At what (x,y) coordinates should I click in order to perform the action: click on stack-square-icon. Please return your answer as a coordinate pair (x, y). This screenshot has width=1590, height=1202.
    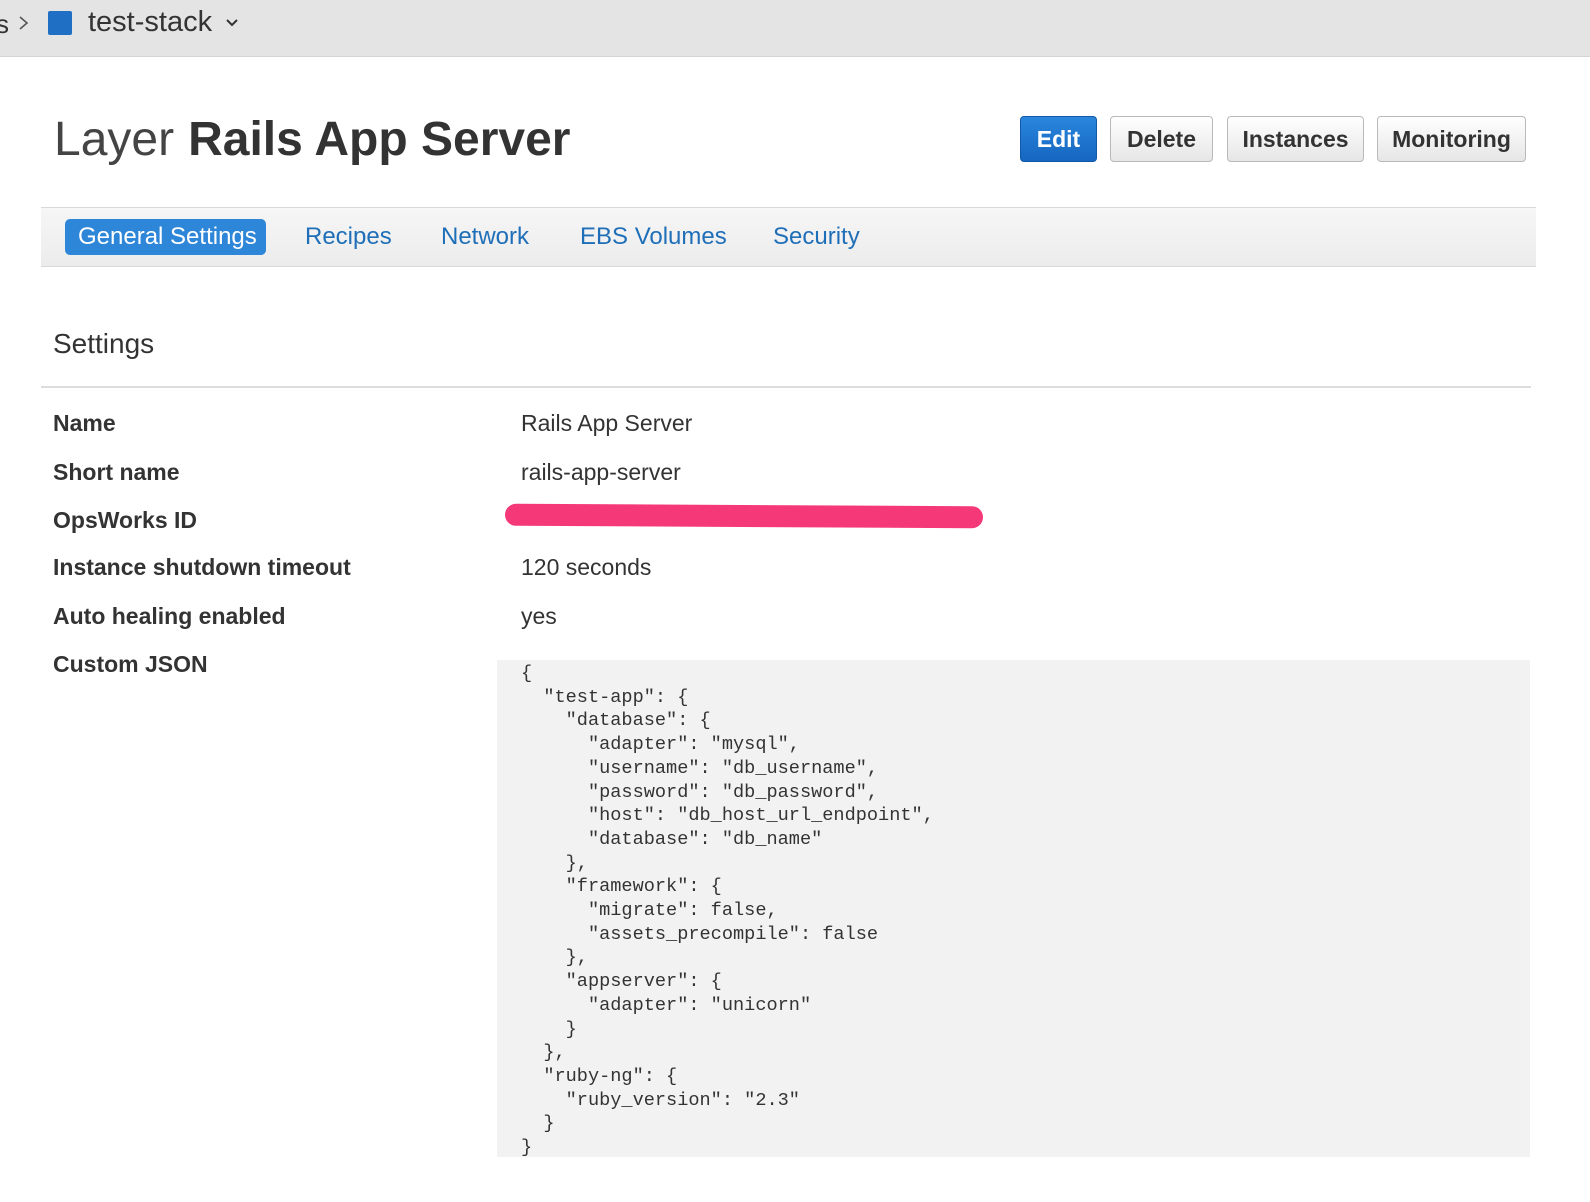
    Looking at the image, I should click on (60, 23).